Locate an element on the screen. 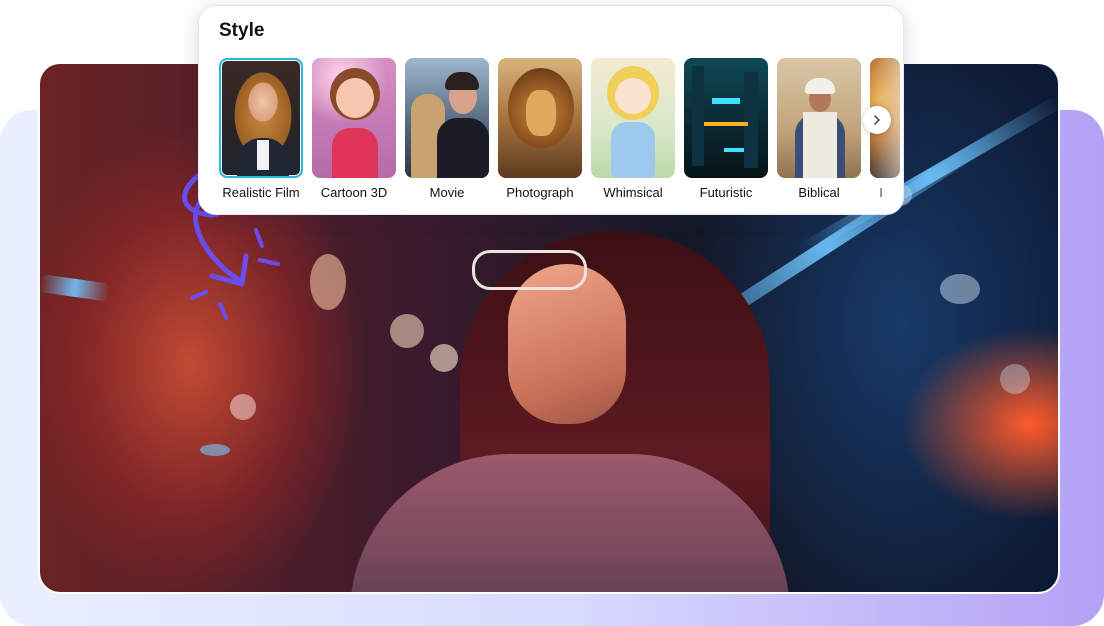 The image size is (1104, 626). style-thumbnail-futuristic is located at coordinates (726, 118).